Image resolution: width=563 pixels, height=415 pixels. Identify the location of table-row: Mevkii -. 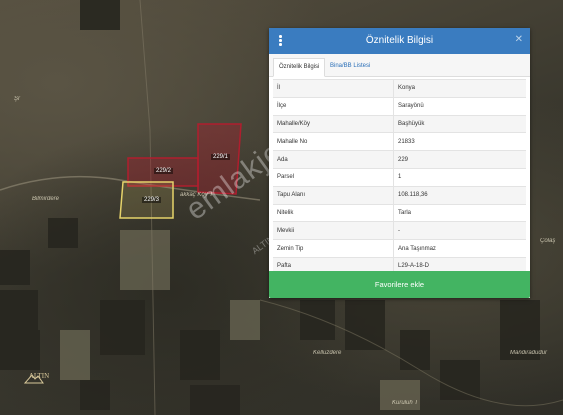
(399, 230).